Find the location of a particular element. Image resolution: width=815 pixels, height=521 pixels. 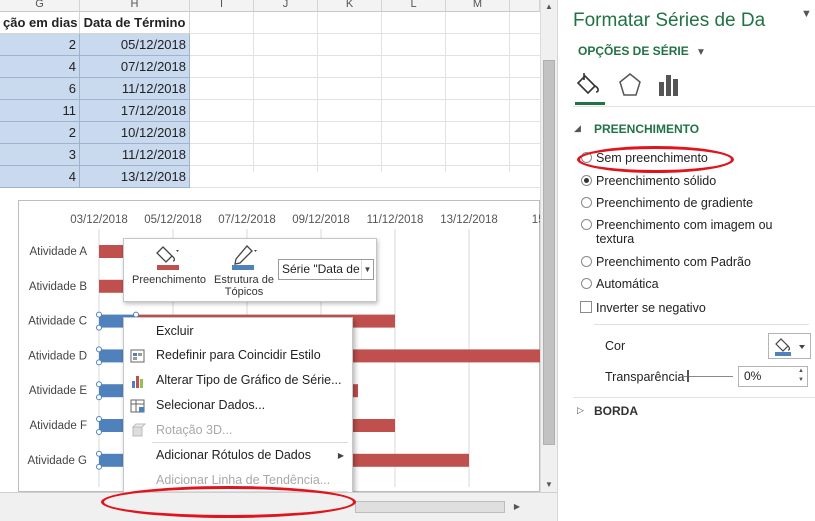

column-header-j: J is located at coordinates (286, 6).